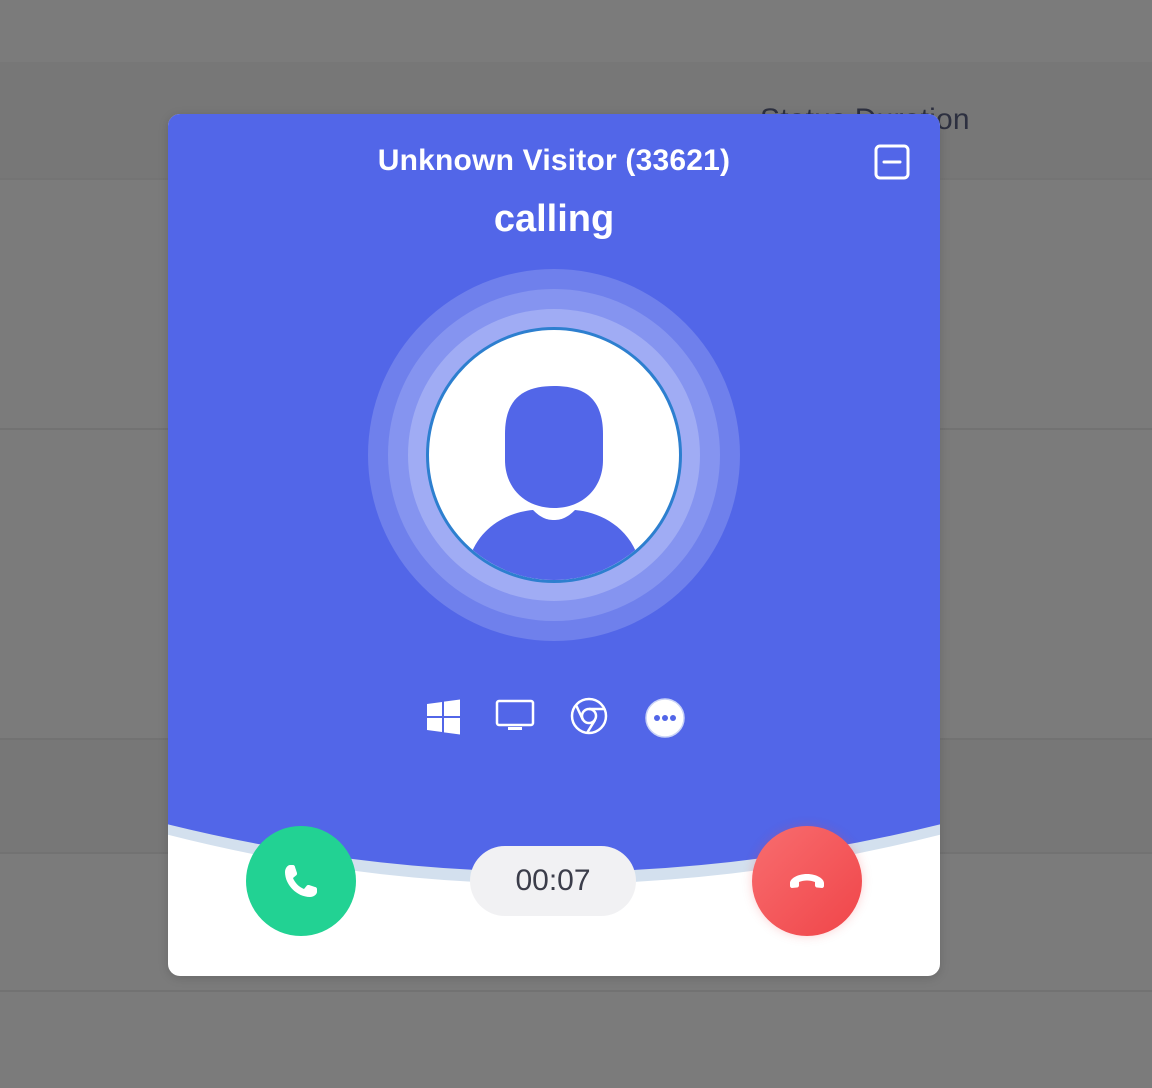 The height and width of the screenshot is (1088, 1152). I want to click on user-silhouette-icon, so click(554, 483).